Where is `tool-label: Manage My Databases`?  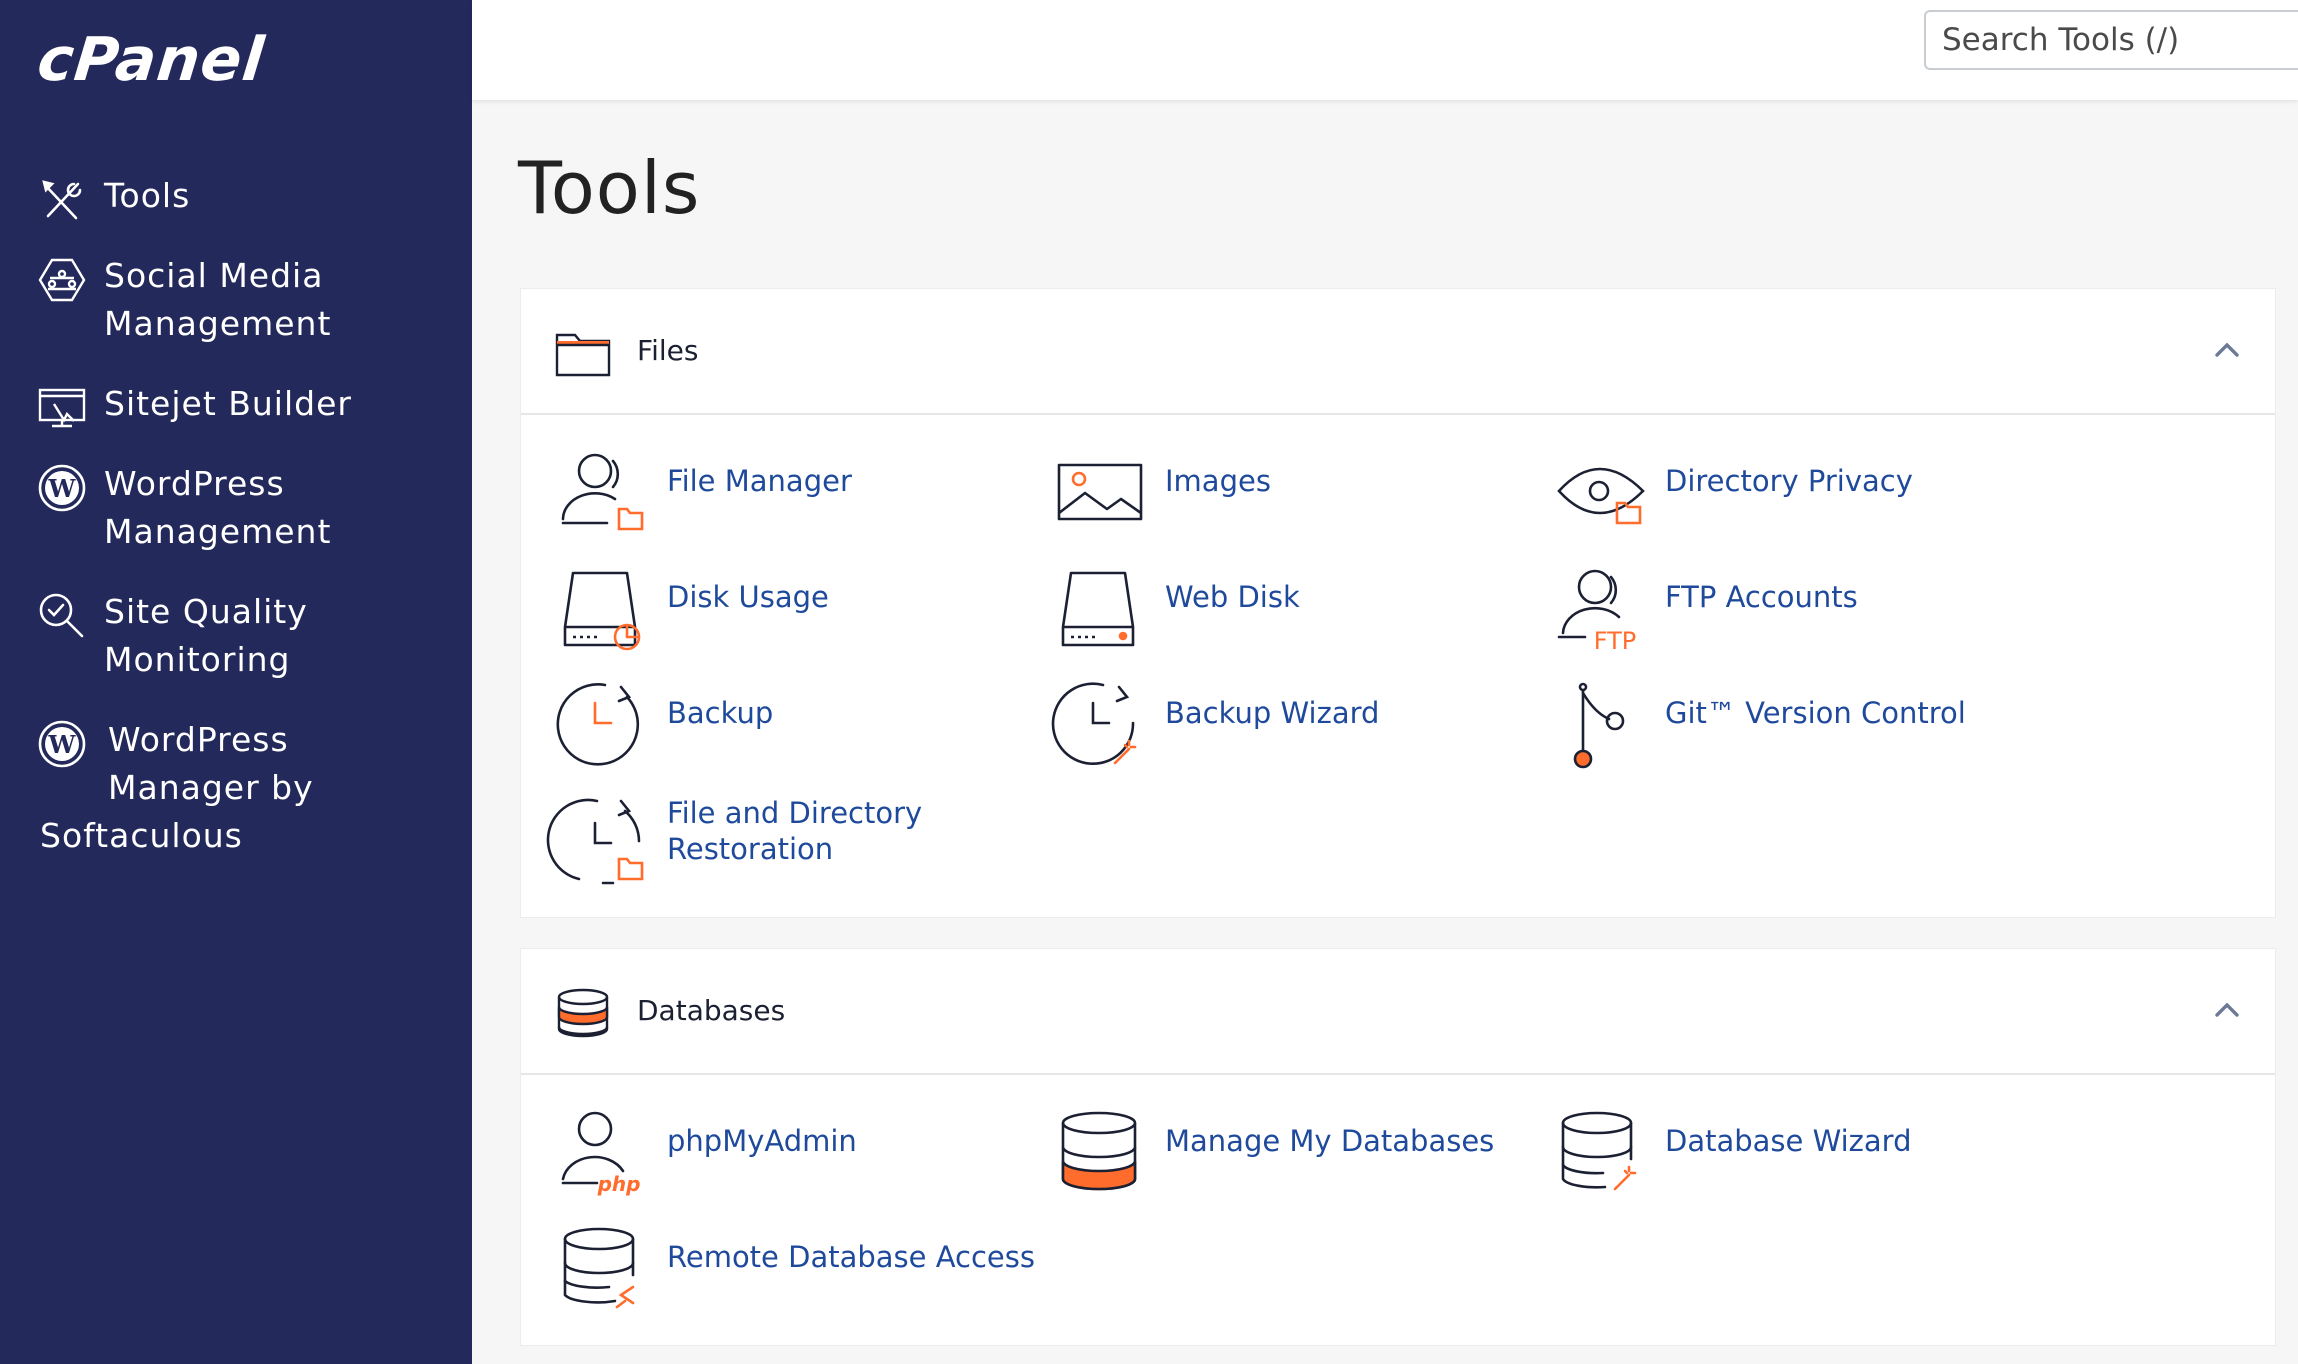 tool-label: Manage My Databases is located at coordinates (1330, 1141).